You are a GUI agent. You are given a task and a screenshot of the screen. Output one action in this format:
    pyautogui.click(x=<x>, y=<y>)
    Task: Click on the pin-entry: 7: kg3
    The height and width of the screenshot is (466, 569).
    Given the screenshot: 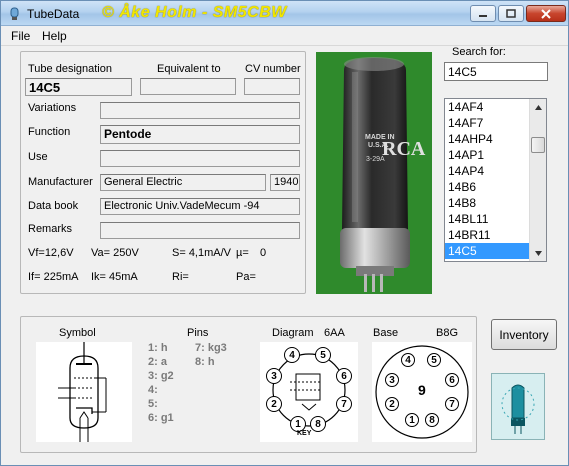 What is the action you would take?
    pyautogui.click(x=211, y=348)
    